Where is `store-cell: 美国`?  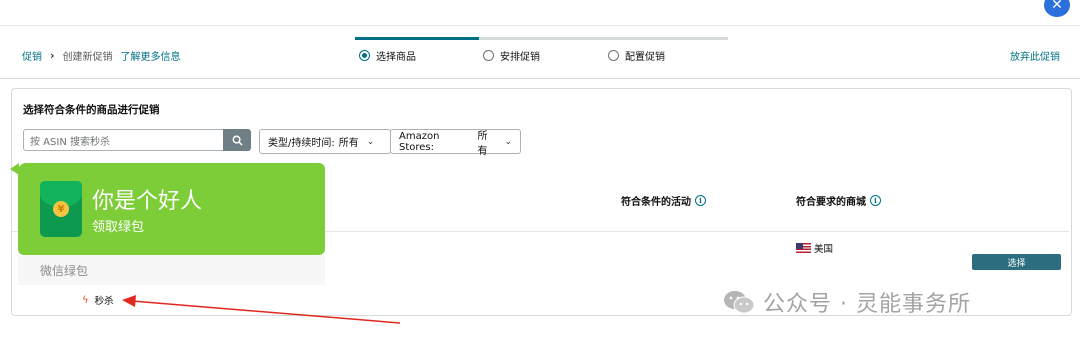 store-cell: 美国 is located at coordinates (814, 248).